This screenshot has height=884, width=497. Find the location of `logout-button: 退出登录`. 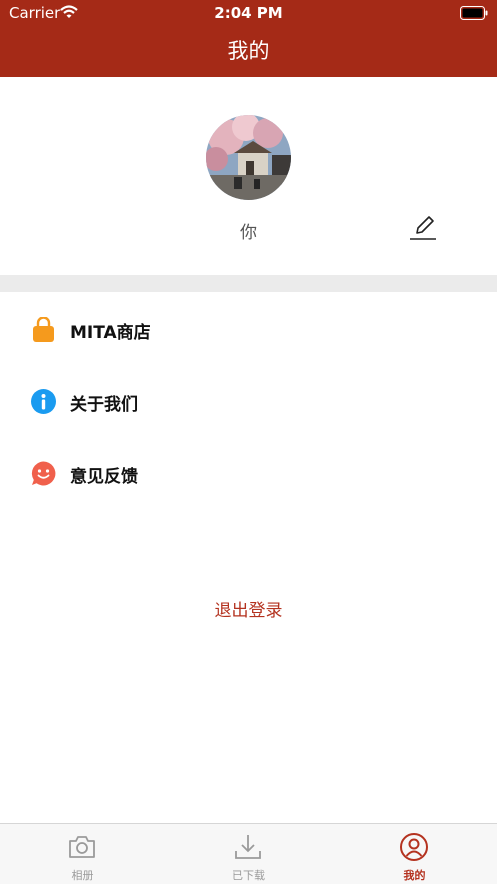

logout-button: 退出登录 is located at coordinates (248, 608).